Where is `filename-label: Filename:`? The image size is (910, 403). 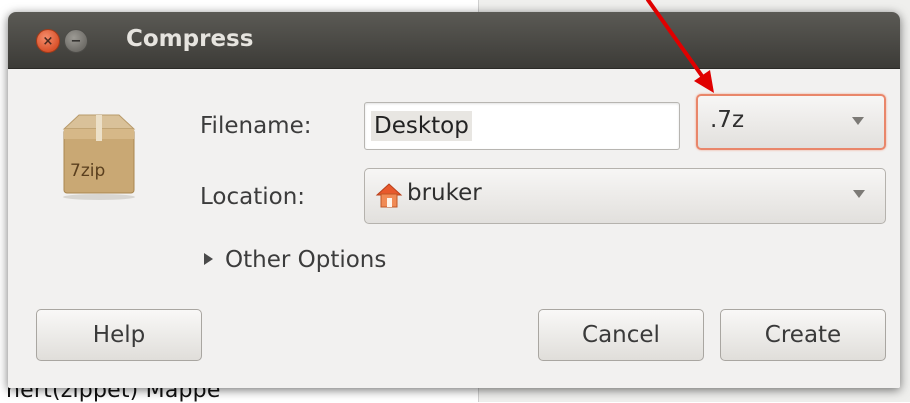
filename-label: Filename: is located at coordinates (256, 126).